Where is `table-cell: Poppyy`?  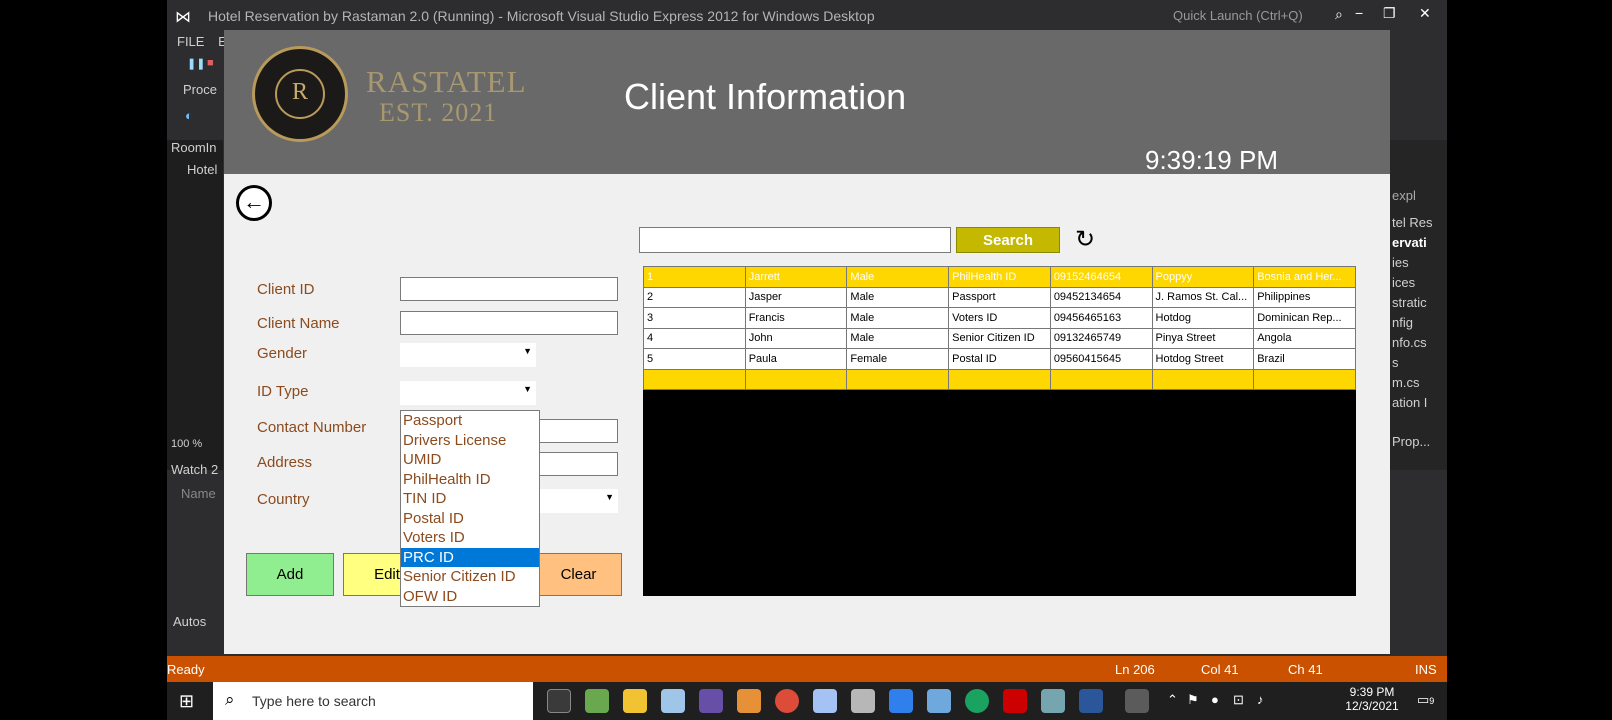 table-cell: Poppyy is located at coordinates (1203, 277).